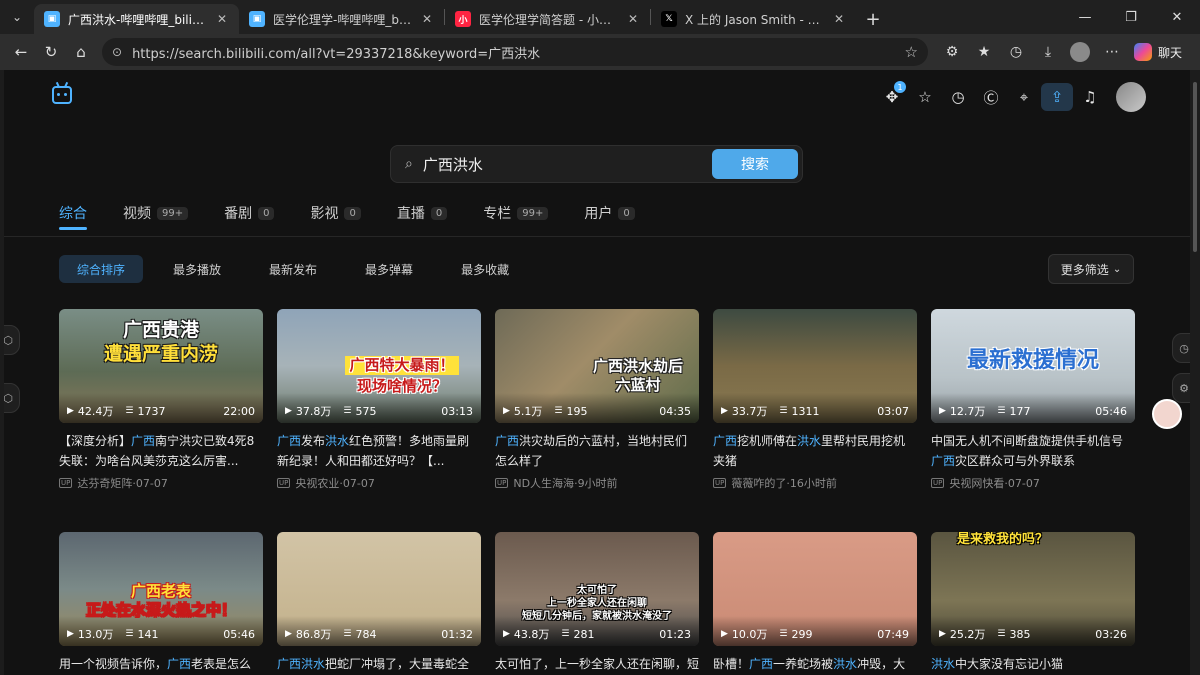 Image resolution: width=1200 pixels, height=675 pixels. Describe the element at coordinates (1181, 388) in the screenshot. I see `right-side-settings-icon: ⚙` at that location.